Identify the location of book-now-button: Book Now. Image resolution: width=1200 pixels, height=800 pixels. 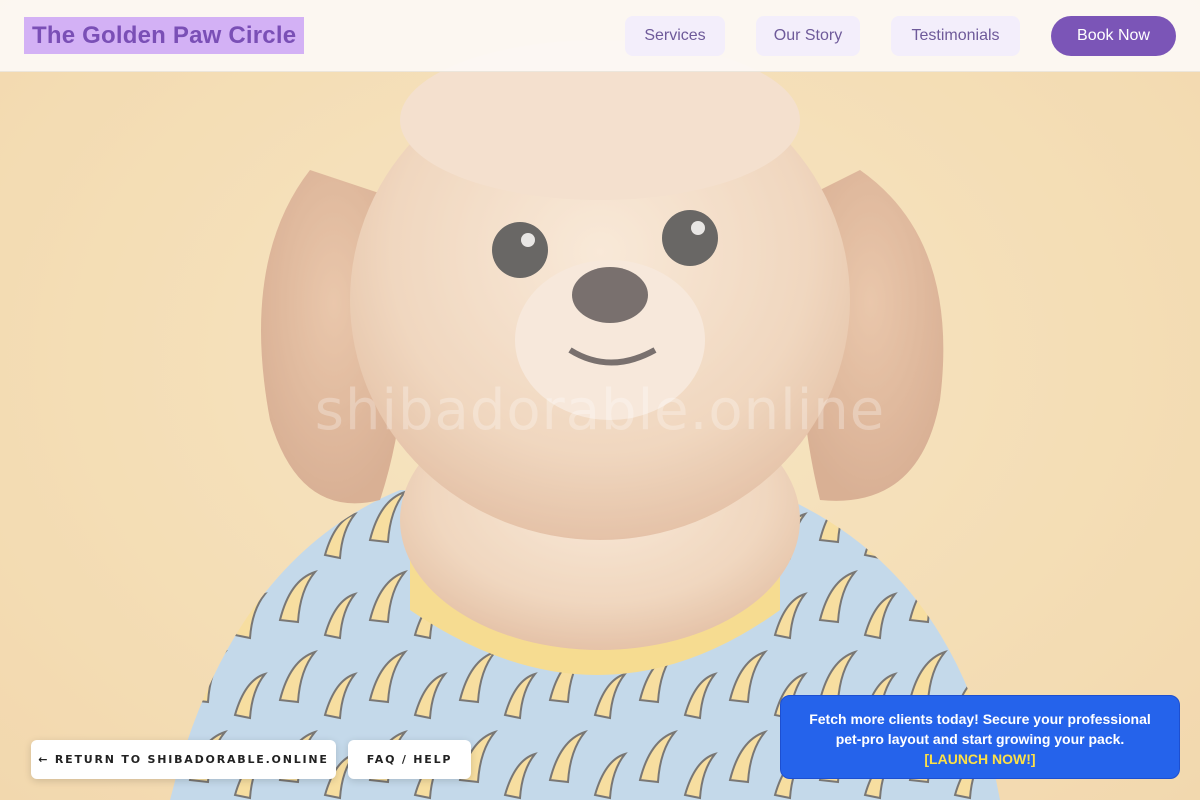
(1113, 36).